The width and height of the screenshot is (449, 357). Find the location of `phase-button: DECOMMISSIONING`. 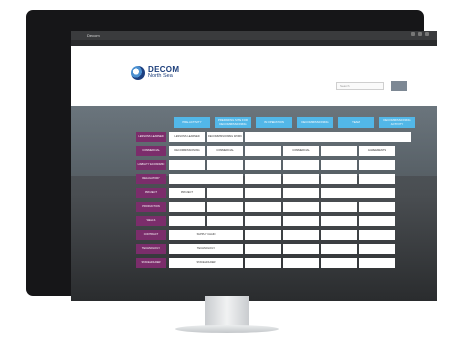

phase-button: DECOMMISSIONING is located at coordinates (315, 122).